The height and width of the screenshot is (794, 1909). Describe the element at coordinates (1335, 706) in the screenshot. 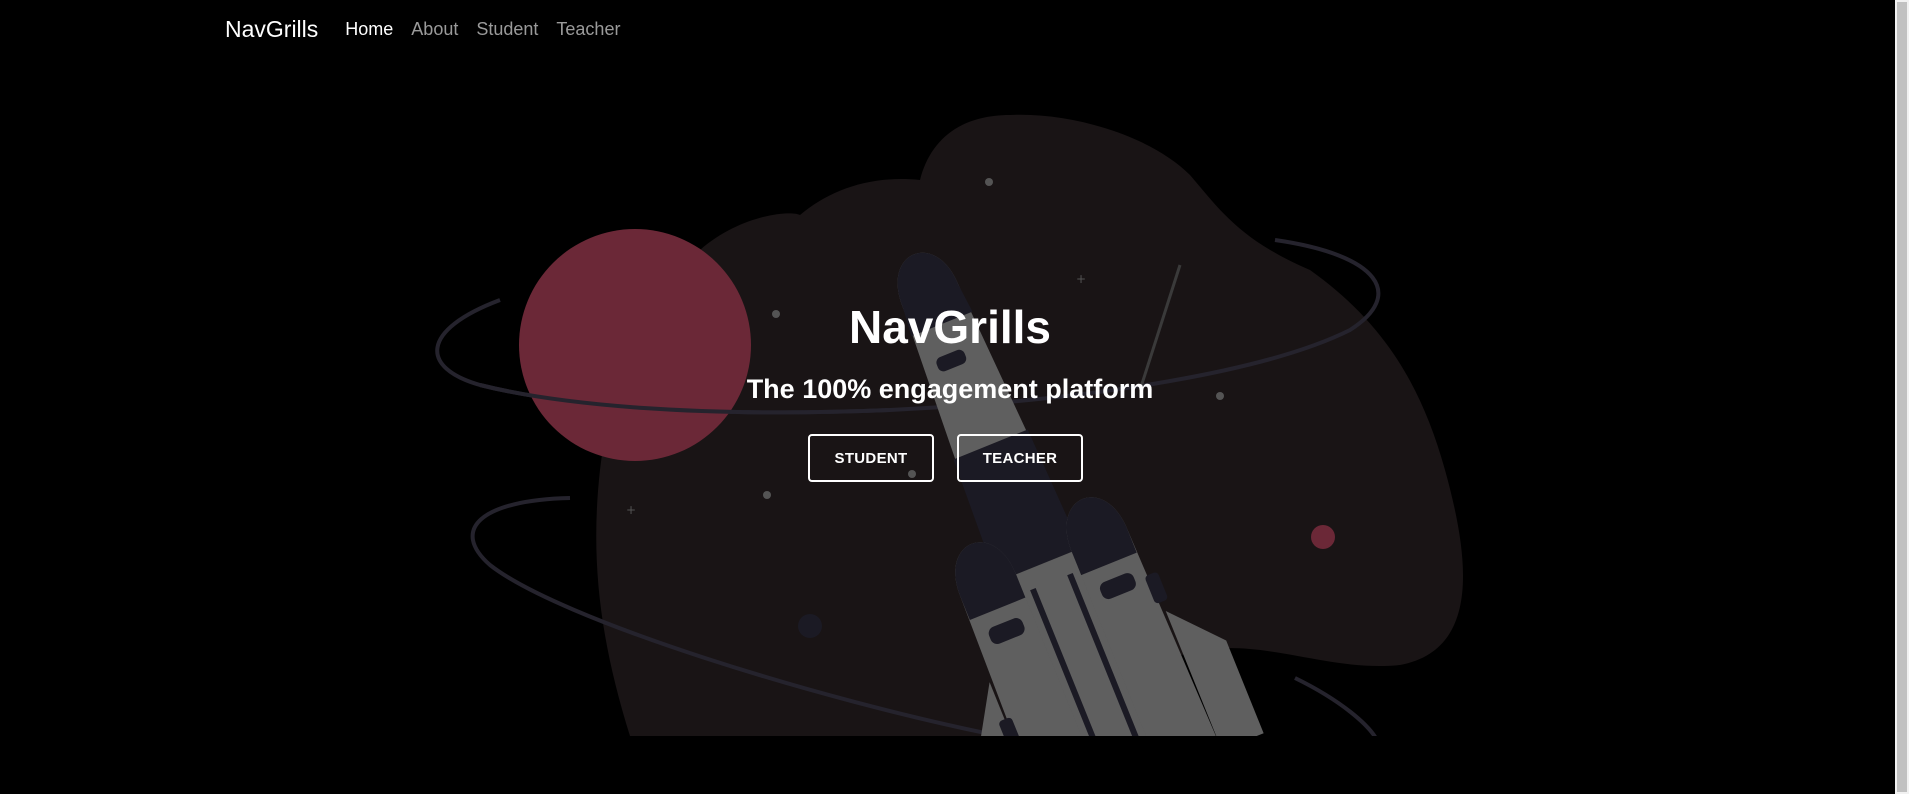

I see `orbit-ring-right` at that location.